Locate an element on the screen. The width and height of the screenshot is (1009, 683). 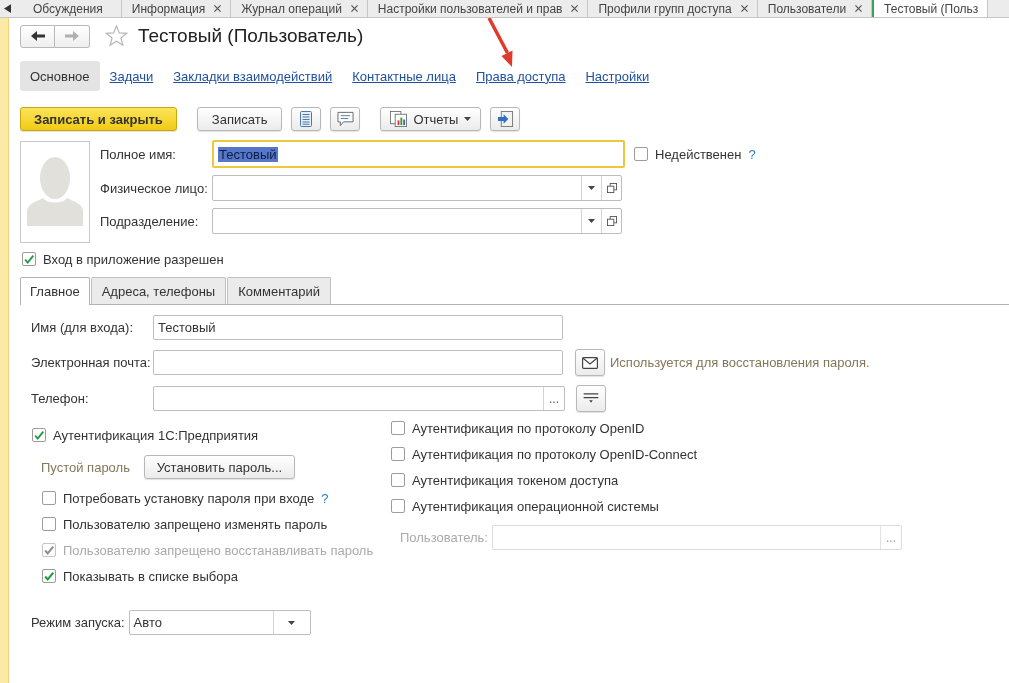
tab: Адреса, телефоны is located at coordinates (158, 290).